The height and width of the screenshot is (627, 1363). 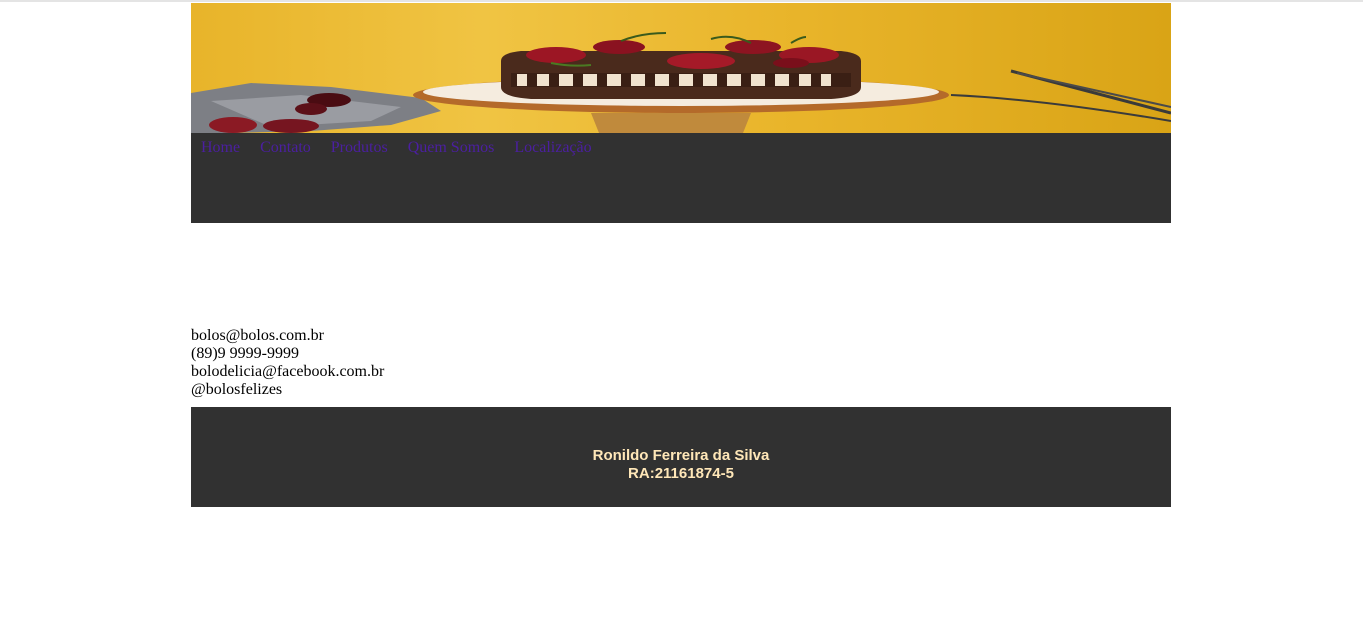 What do you see at coordinates (681, 473) in the screenshot?
I see `author-ra: RA:21161874-5` at bounding box center [681, 473].